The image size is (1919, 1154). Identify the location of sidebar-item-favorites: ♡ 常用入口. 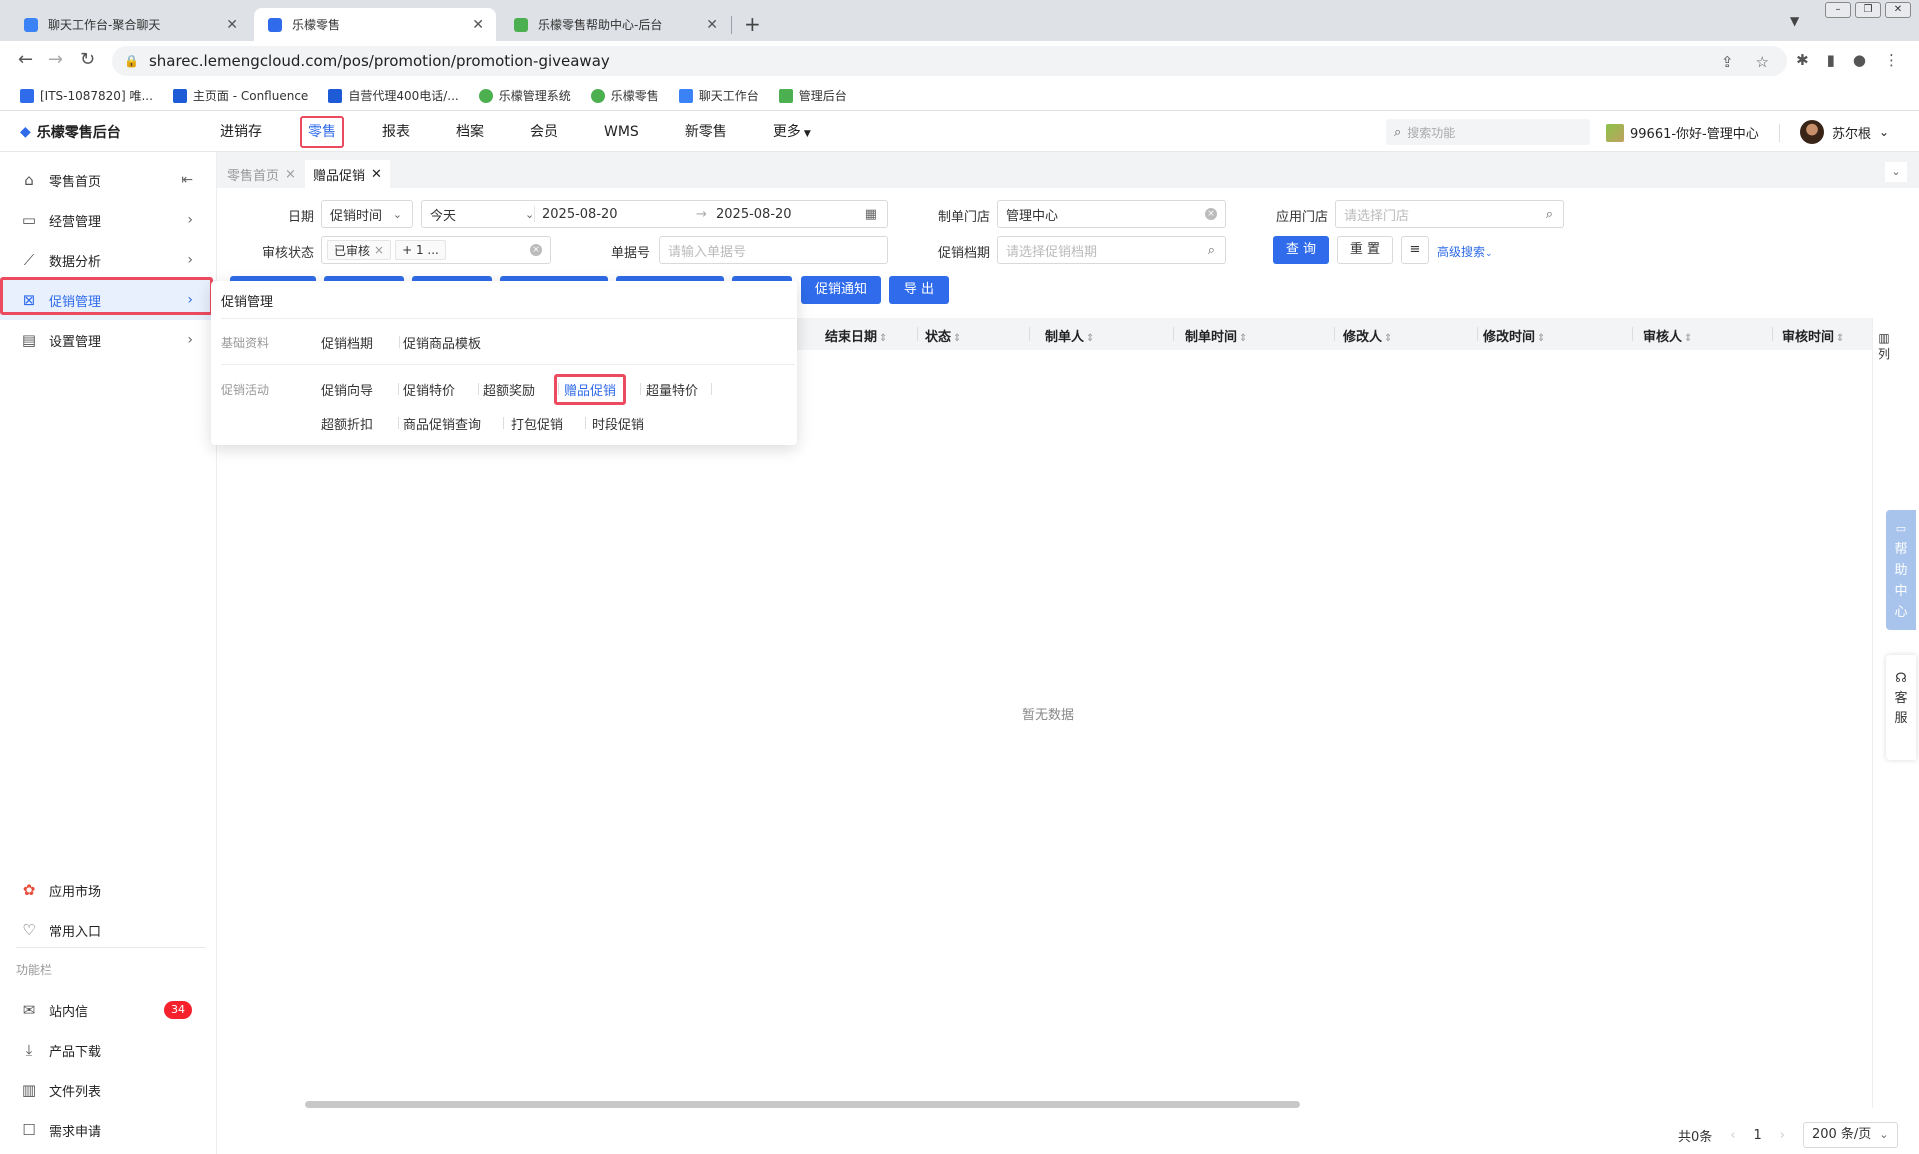
(108, 930).